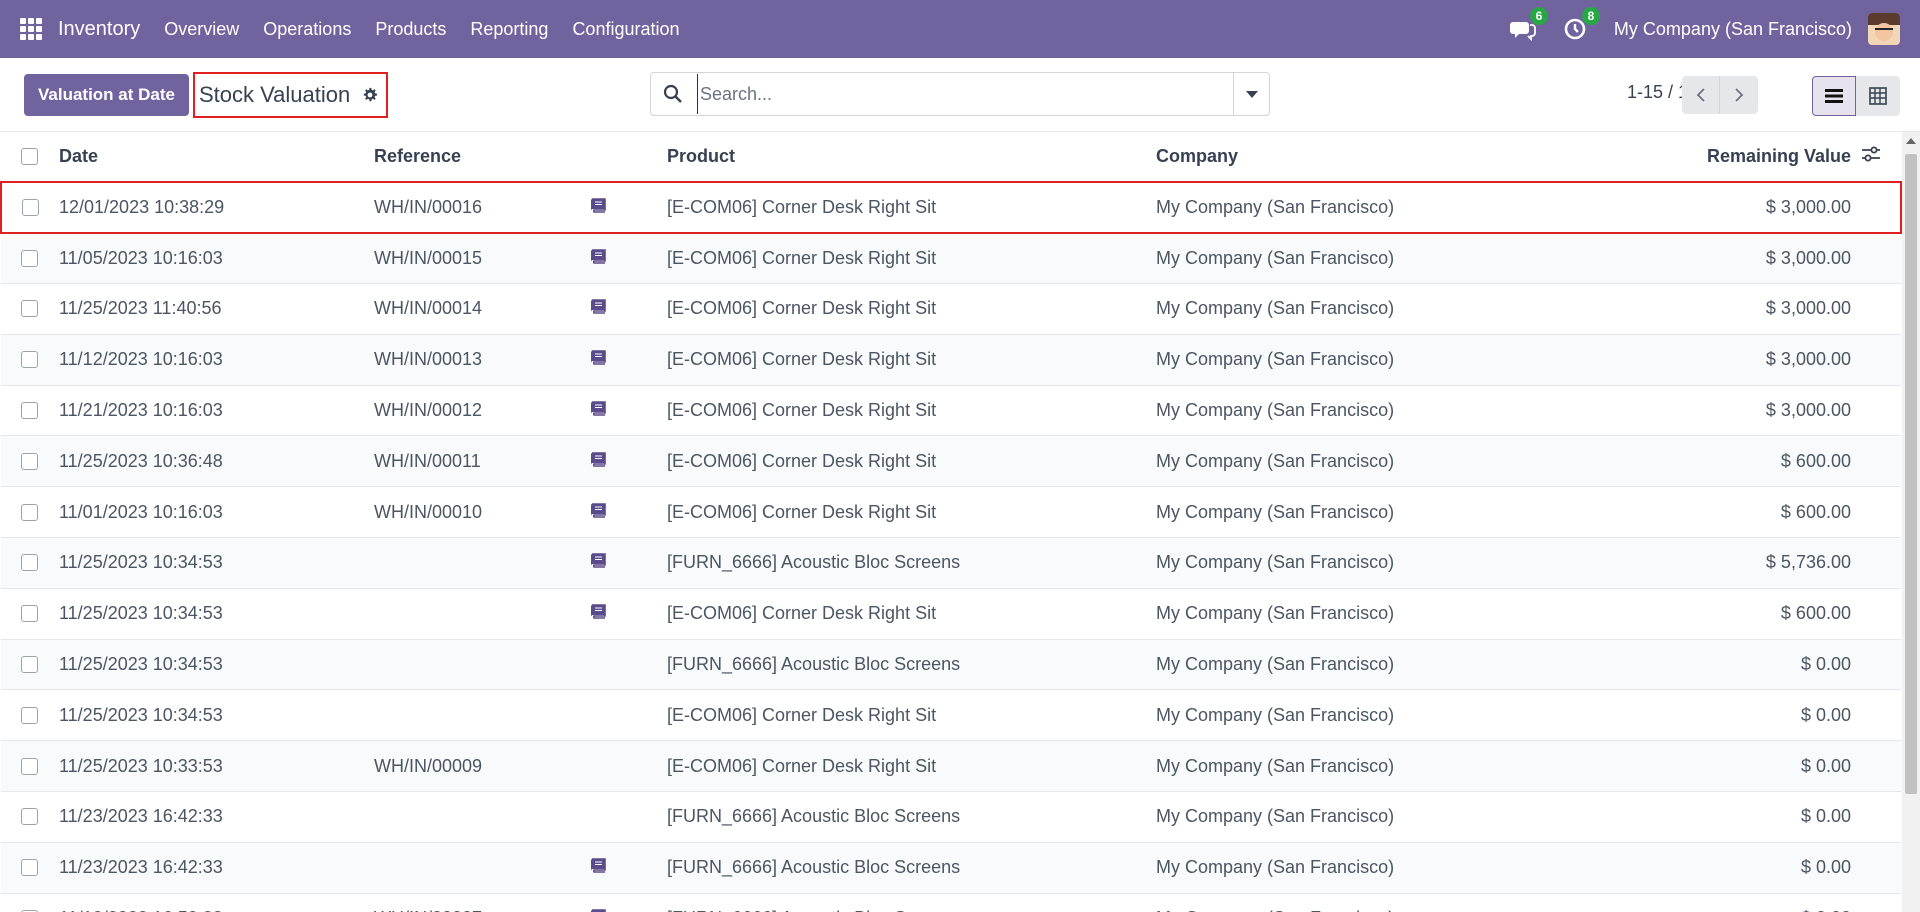 The image size is (1920, 912). Describe the element at coordinates (1251, 94) in the screenshot. I see `search-options-toggle` at that location.